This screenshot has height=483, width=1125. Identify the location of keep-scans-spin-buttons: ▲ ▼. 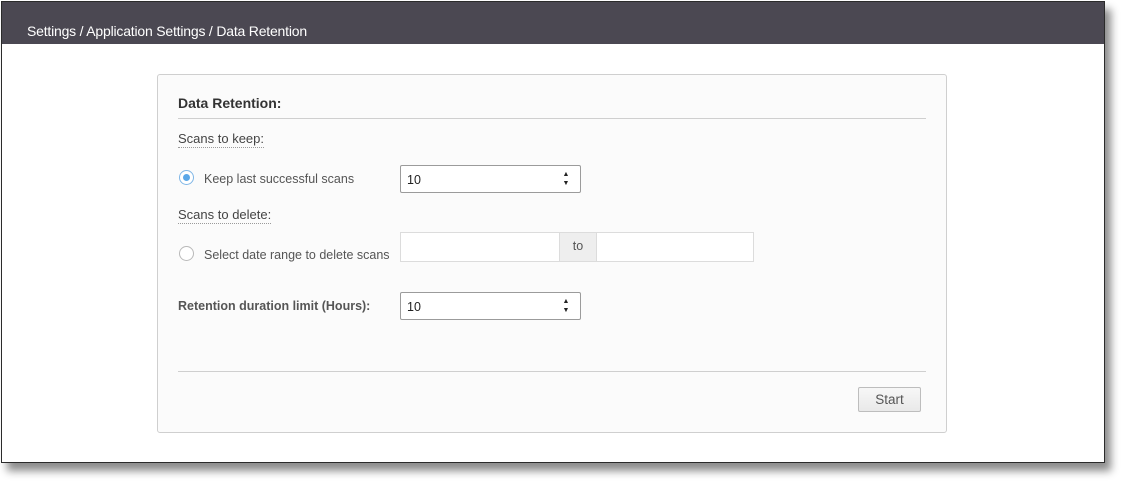
(566, 180).